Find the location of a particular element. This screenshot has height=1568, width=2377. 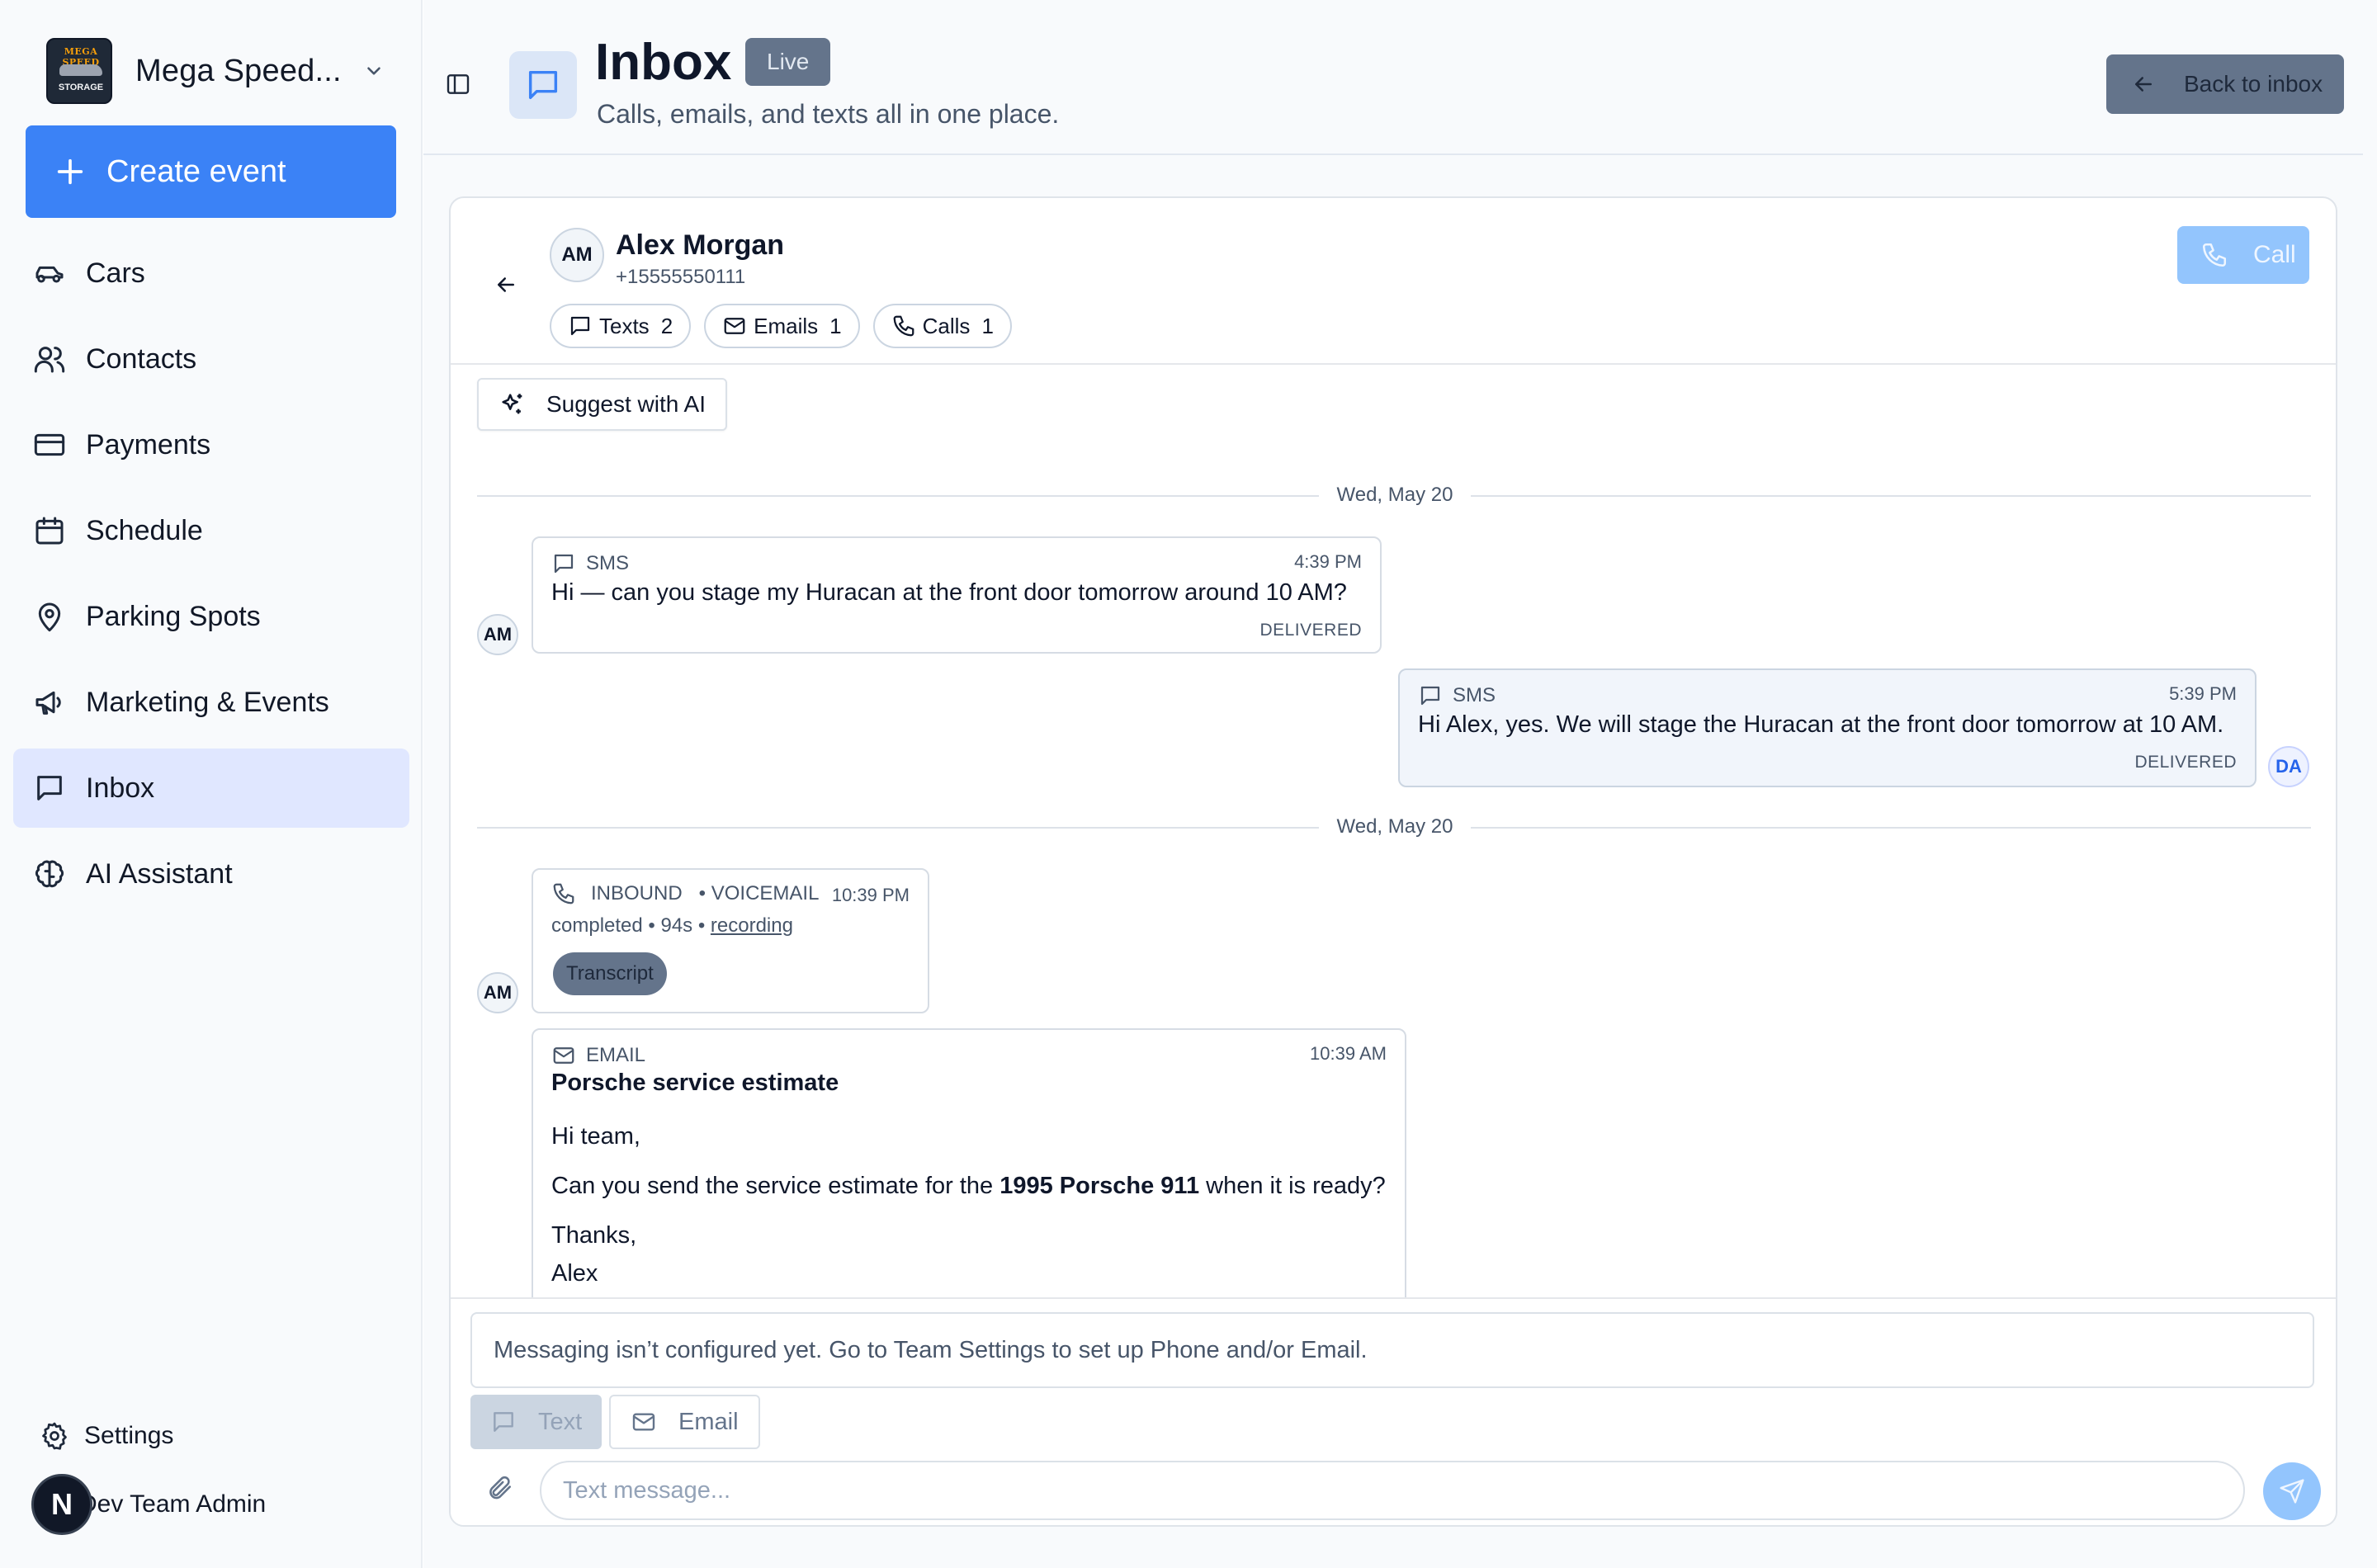

paperclip-icon is located at coordinates (499, 1488).